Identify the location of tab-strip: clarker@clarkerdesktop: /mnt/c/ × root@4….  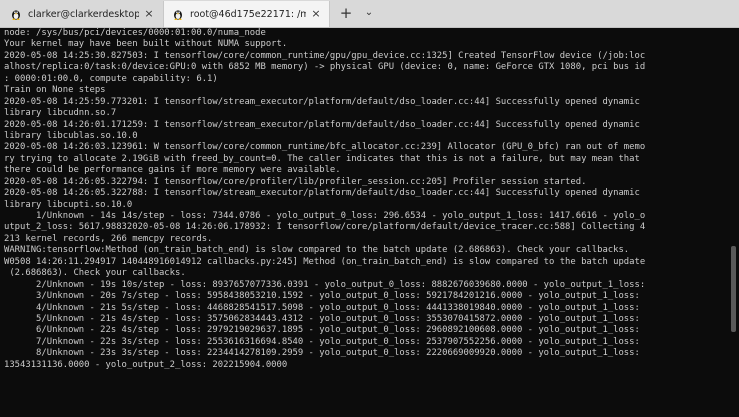
(369, 14).